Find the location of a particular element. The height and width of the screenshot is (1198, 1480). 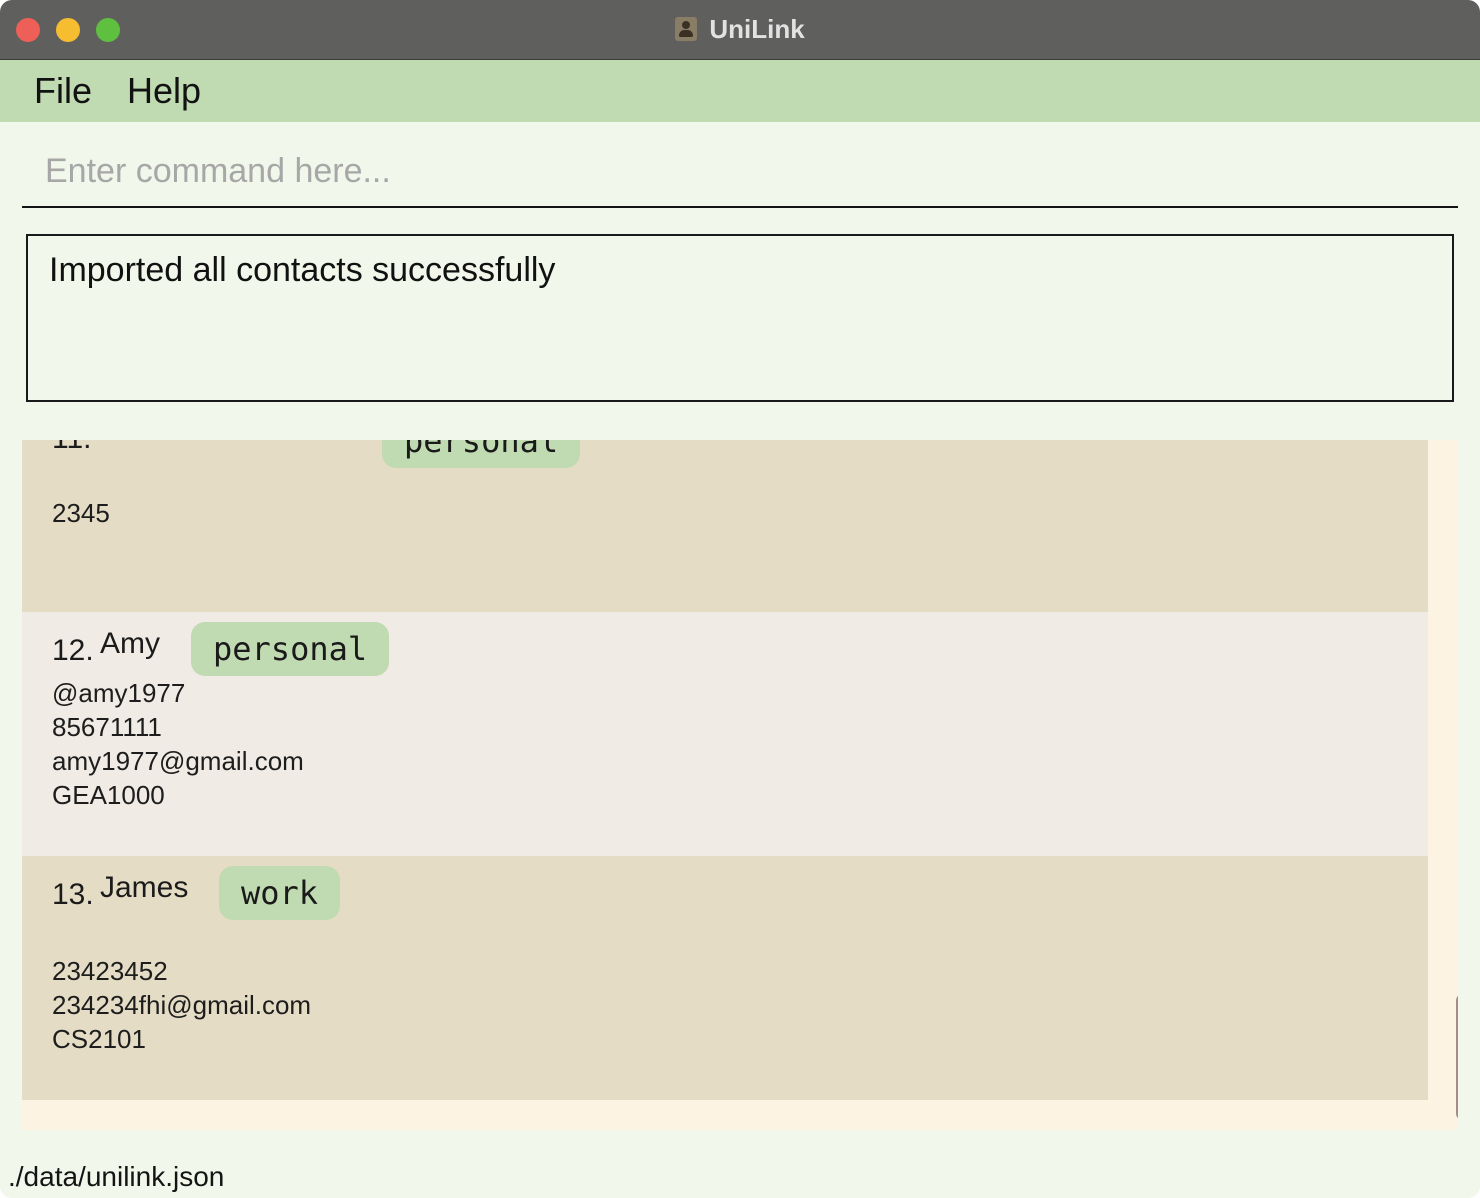

person-module: GEA1000 is located at coordinates (108, 795).